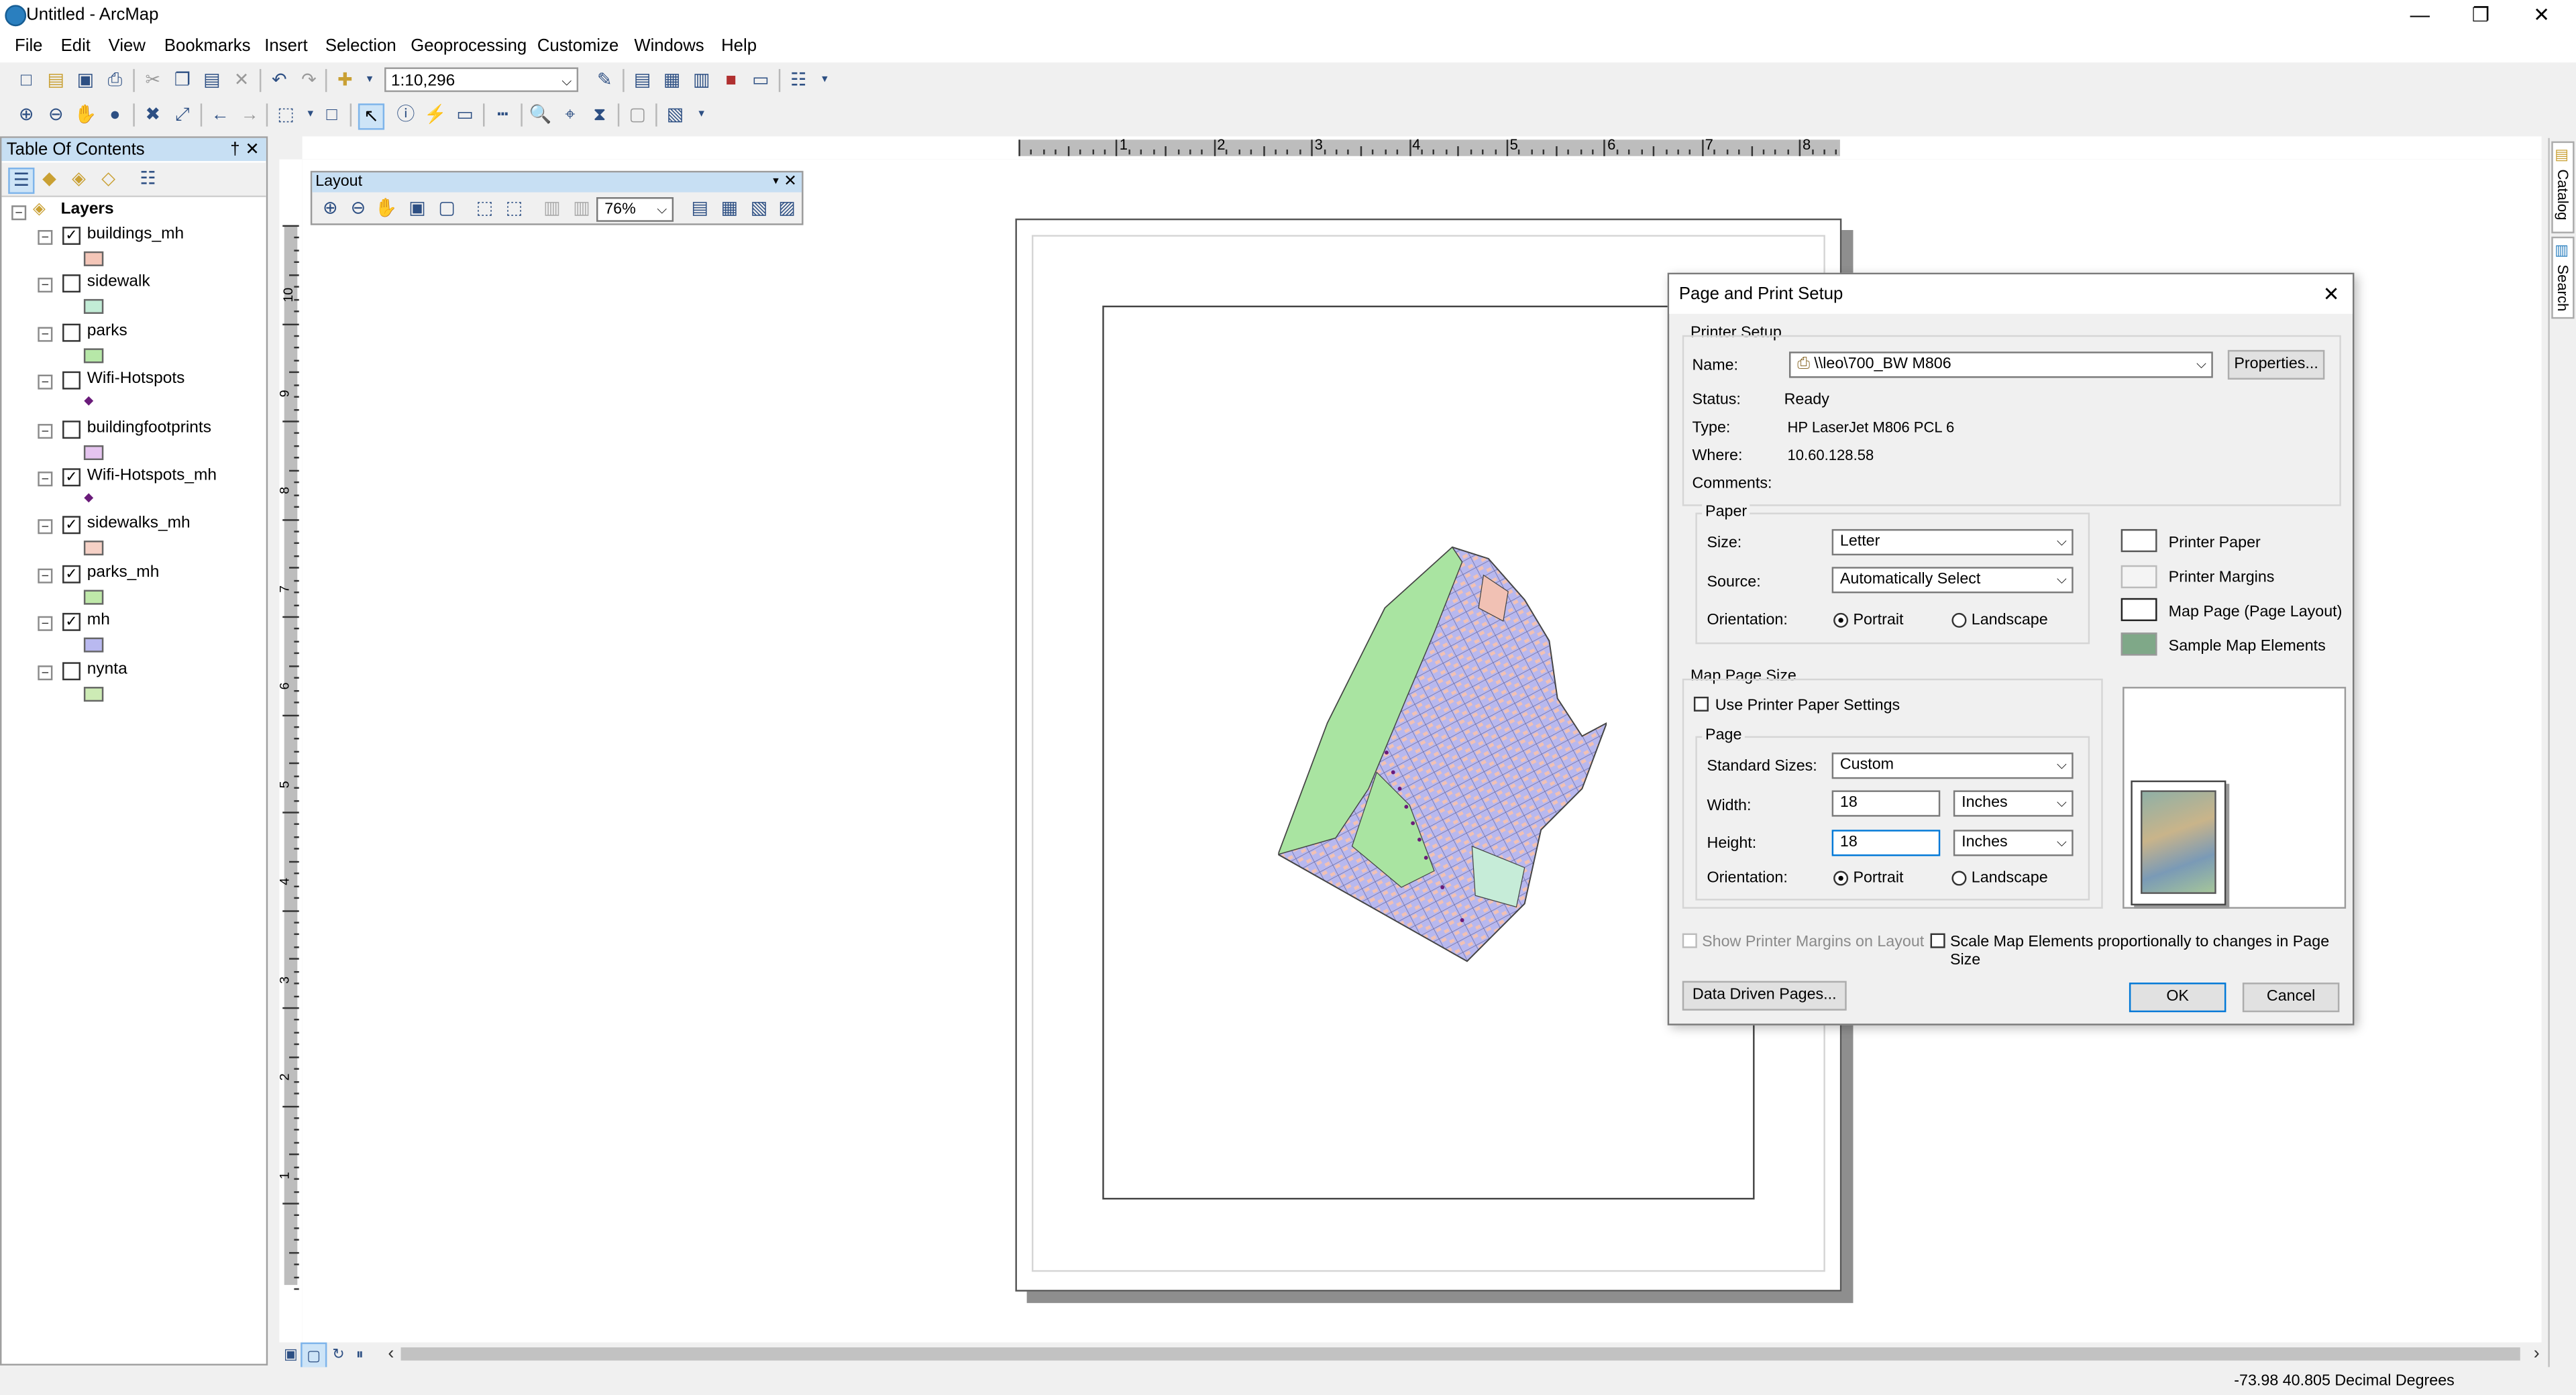 This screenshot has width=2576, height=1395. Describe the element at coordinates (417, 208) in the screenshot. I see `zoom-whole-page-icon: ▣` at that location.